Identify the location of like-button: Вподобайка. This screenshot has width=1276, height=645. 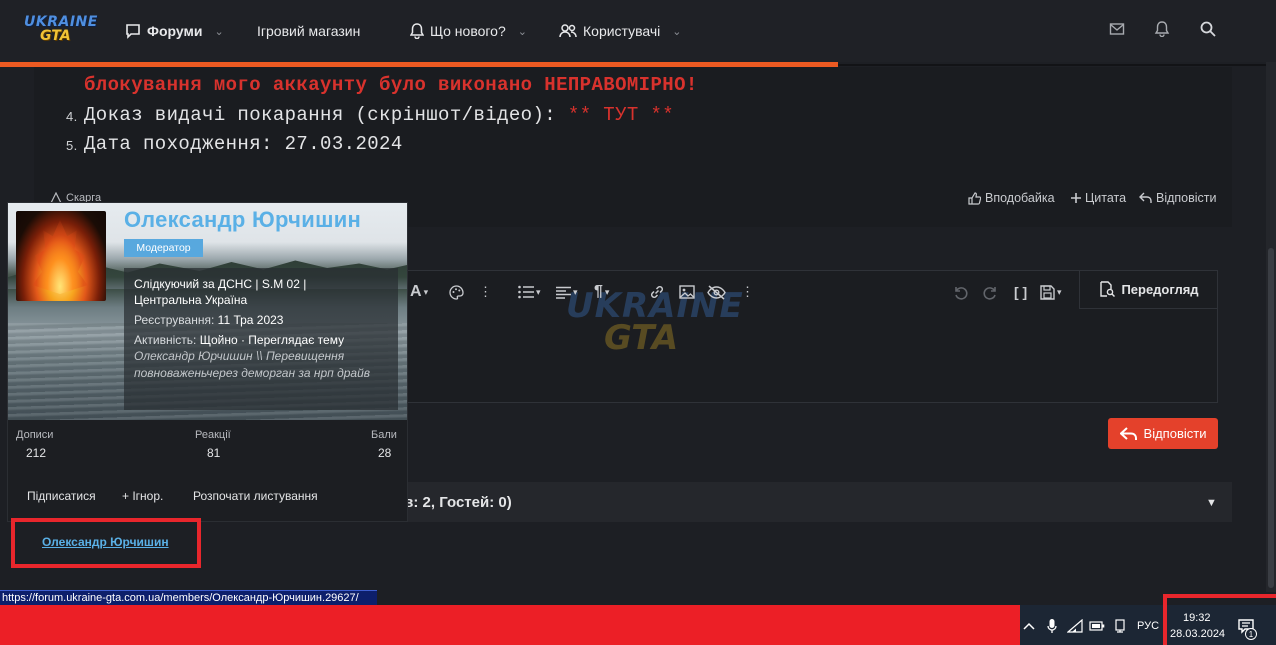
(1011, 198).